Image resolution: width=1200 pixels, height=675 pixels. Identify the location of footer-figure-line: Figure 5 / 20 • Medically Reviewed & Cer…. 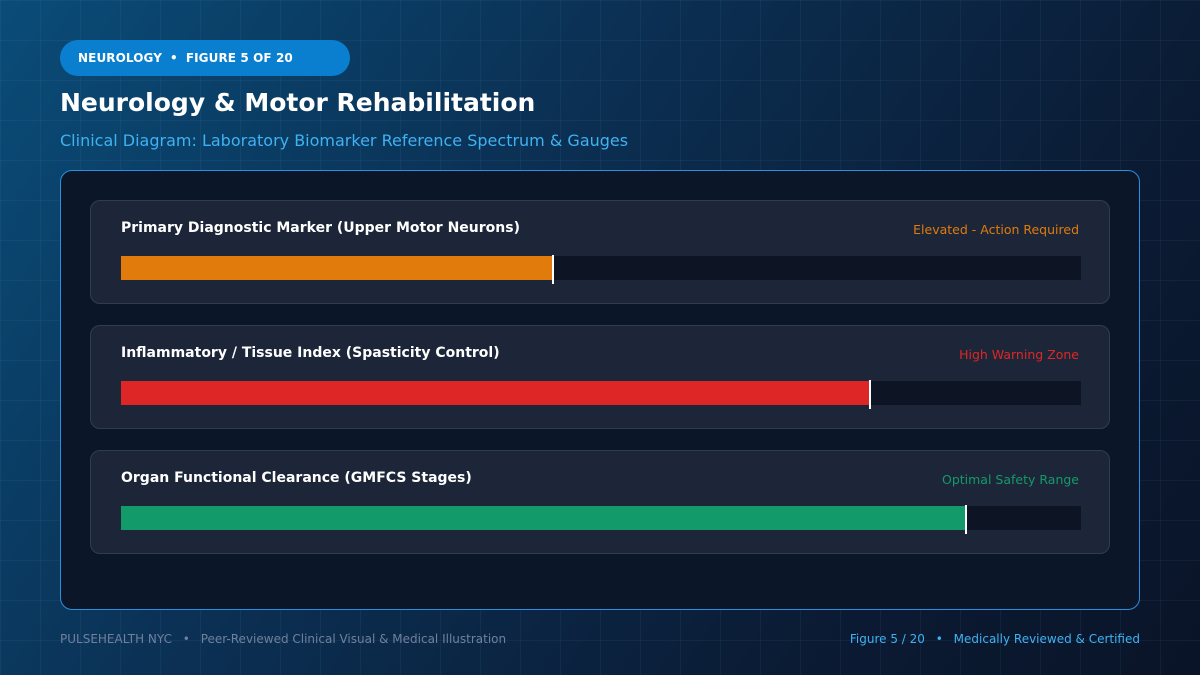
(995, 639).